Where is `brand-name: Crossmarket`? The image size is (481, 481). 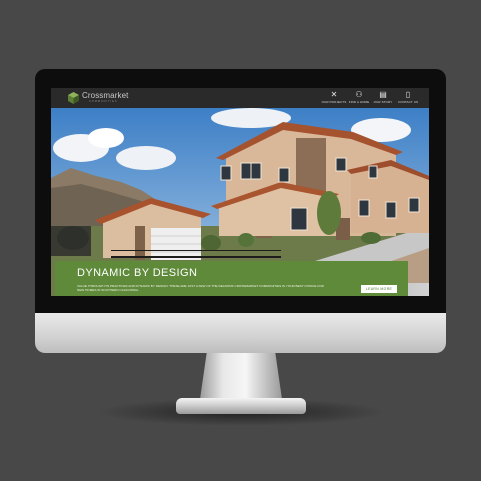 brand-name: Crossmarket is located at coordinates (105, 95).